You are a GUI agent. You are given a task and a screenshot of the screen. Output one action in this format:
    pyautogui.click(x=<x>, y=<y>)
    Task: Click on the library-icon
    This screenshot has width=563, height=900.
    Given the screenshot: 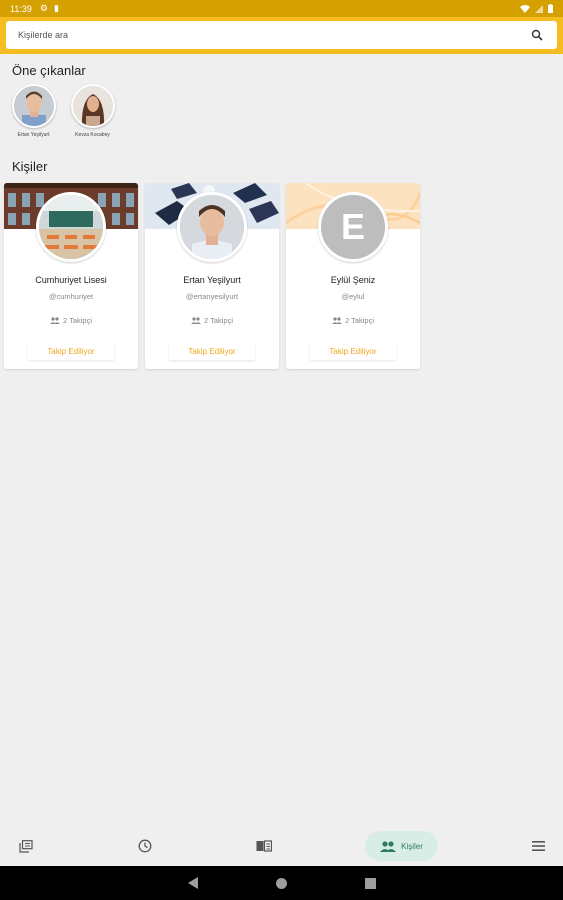 What is the action you would take?
    pyautogui.click(x=26, y=846)
    